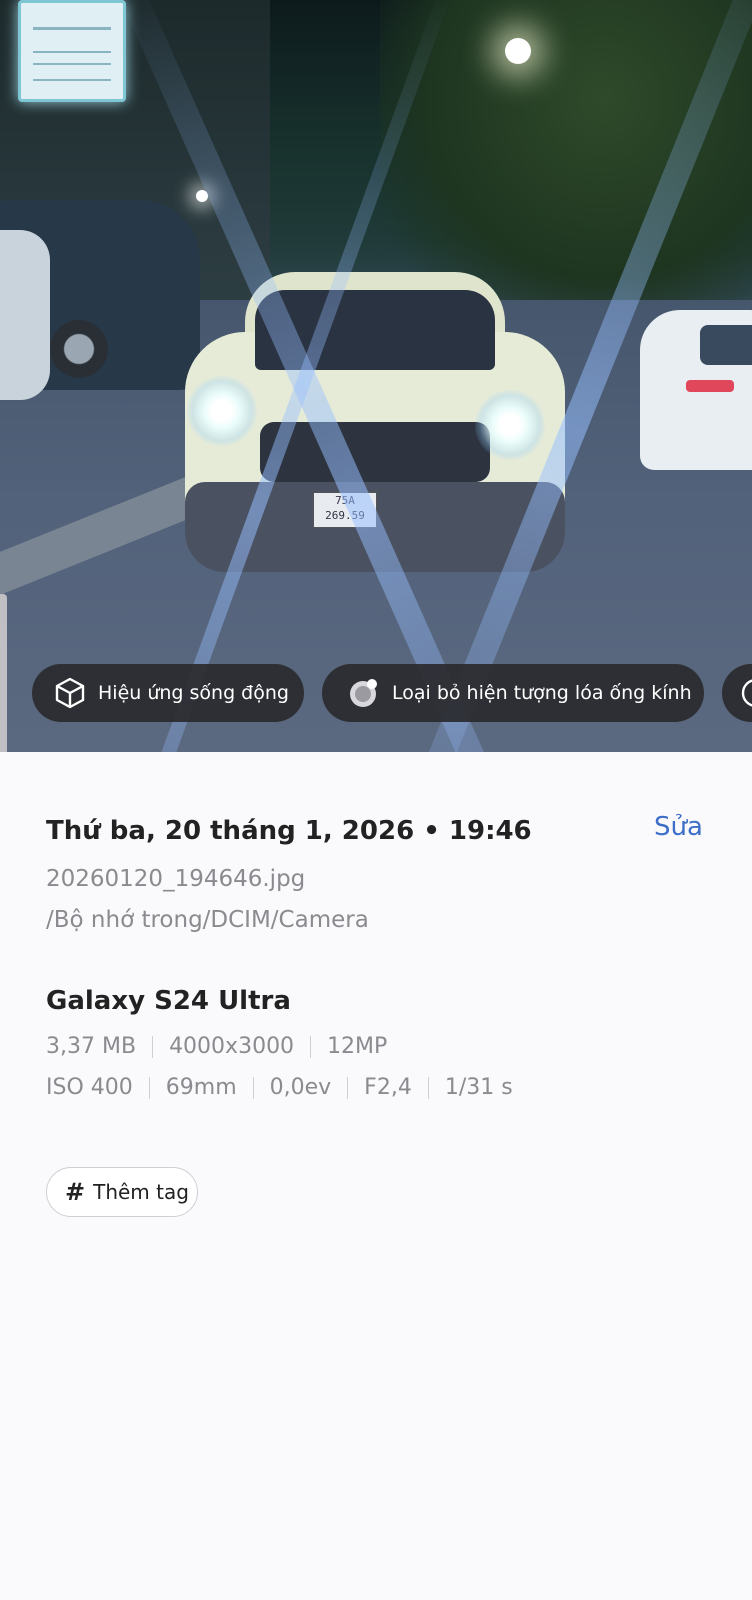 Image resolution: width=752 pixels, height=1600 pixels. What do you see at coordinates (168, 1001) in the screenshot?
I see `device-name: Galaxy S24 Ultra` at bounding box center [168, 1001].